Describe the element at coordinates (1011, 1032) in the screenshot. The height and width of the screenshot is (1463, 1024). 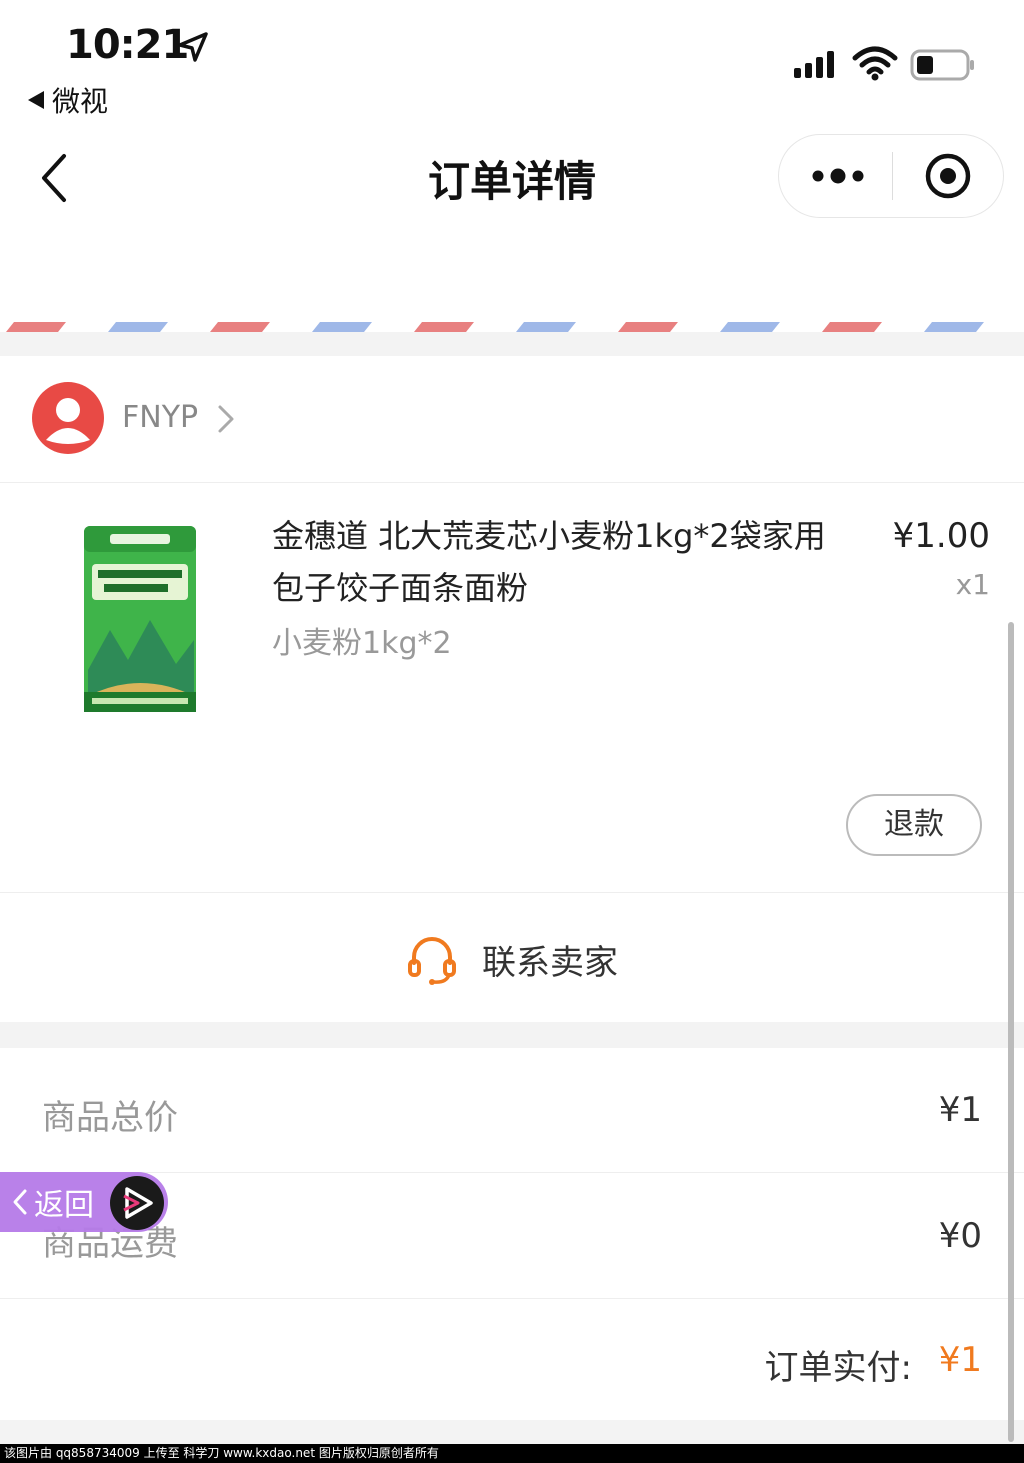
I see `scrollbar` at that location.